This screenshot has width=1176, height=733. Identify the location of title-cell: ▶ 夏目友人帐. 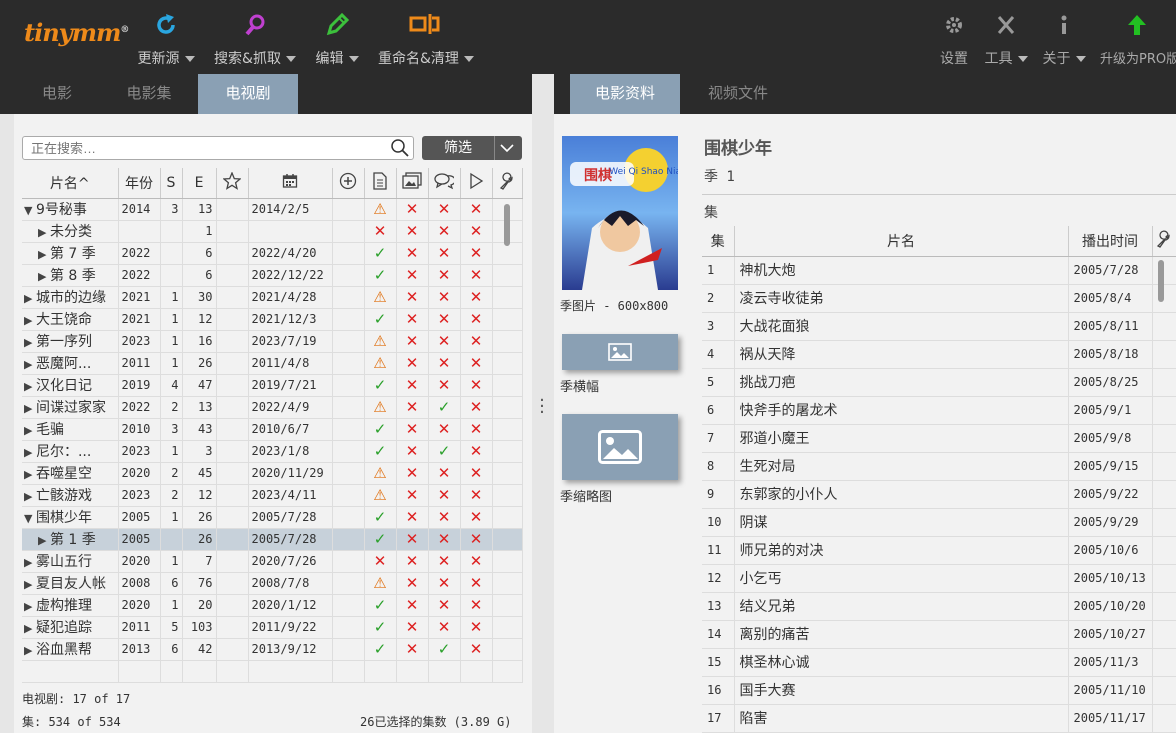
(70, 583).